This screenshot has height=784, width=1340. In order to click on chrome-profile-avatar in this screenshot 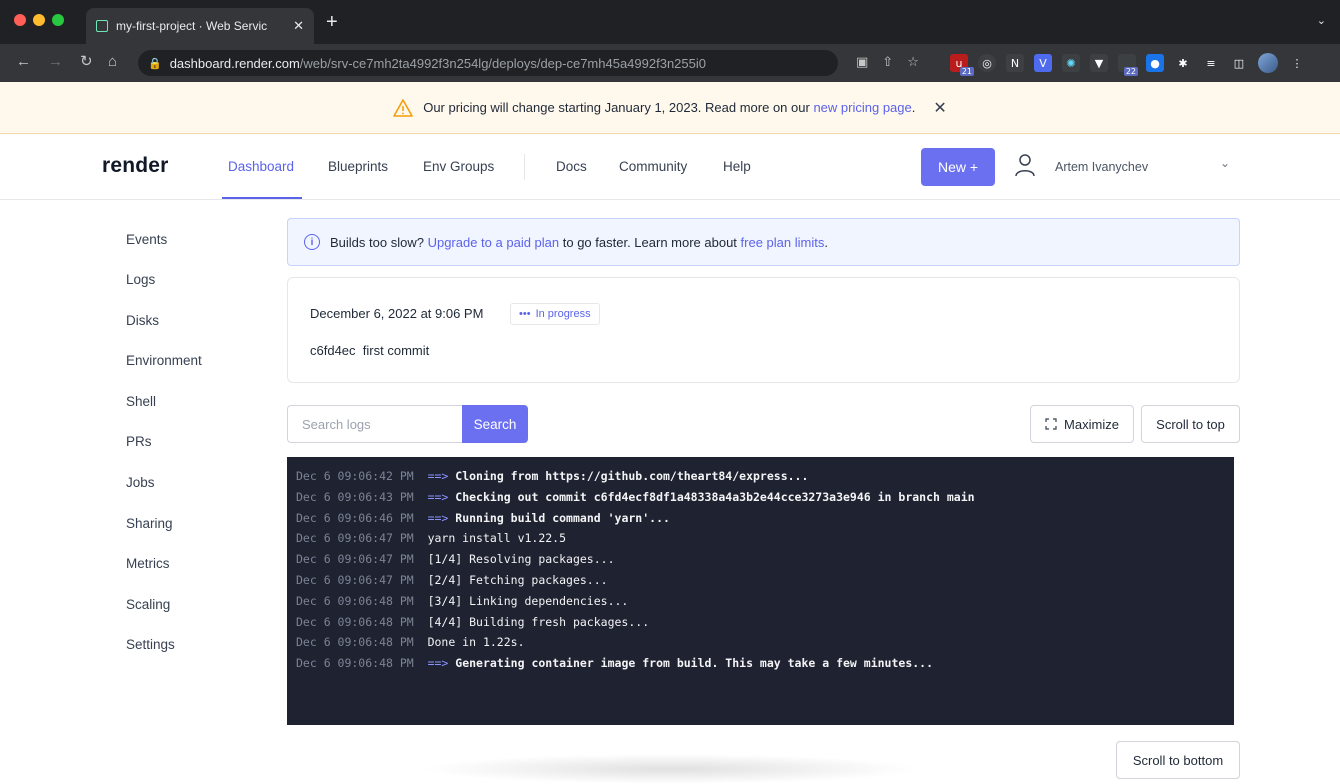, I will do `click(1268, 63)`.